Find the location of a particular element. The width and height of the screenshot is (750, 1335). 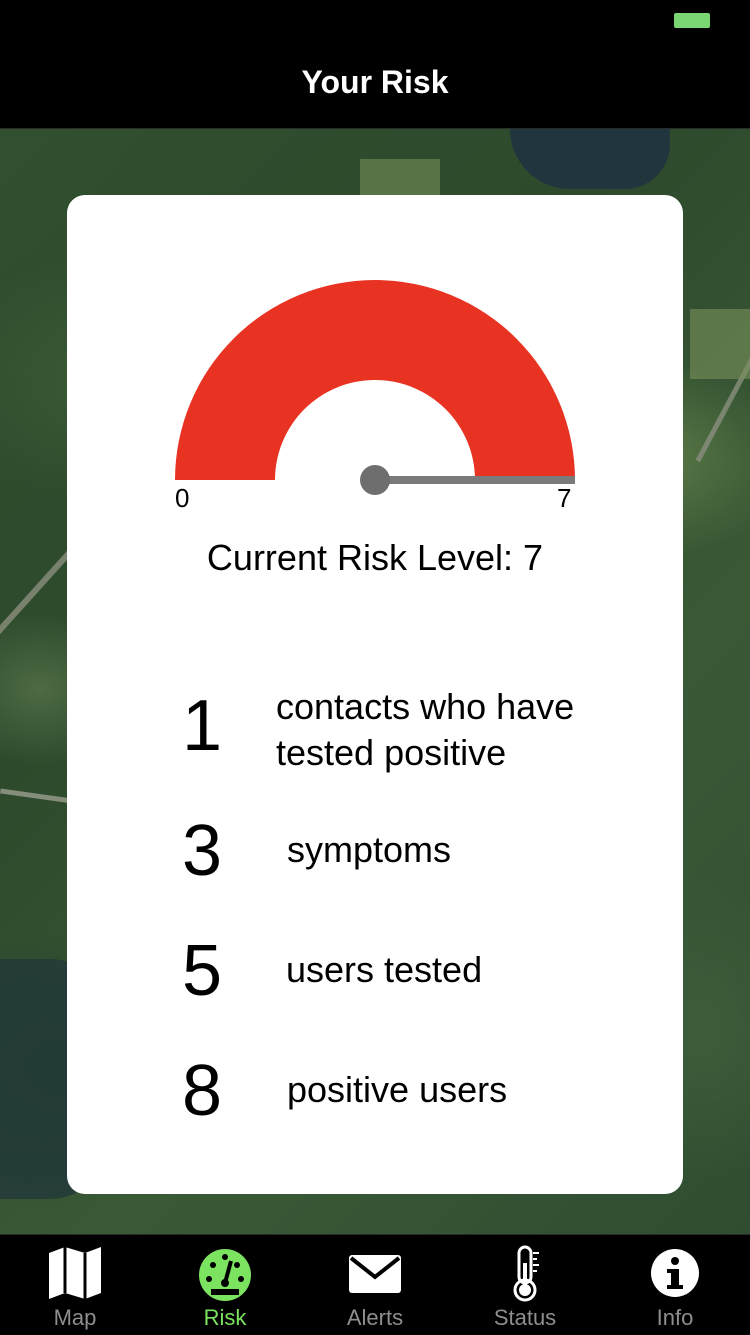

page-title: Your Risk is located at coordinates (375, 82).